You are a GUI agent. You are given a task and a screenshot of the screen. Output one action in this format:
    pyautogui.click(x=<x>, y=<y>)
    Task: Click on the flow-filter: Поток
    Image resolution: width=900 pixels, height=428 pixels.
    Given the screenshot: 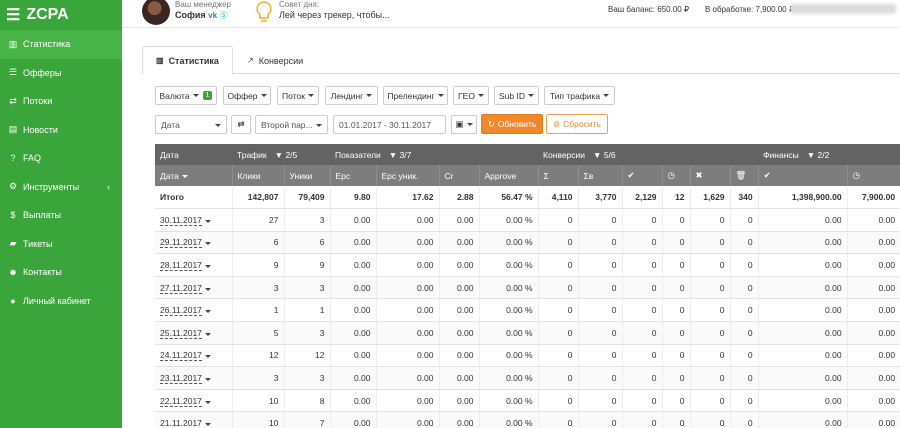 What is the action you would take?
    pyautogui.click(x=298, y=95)
    